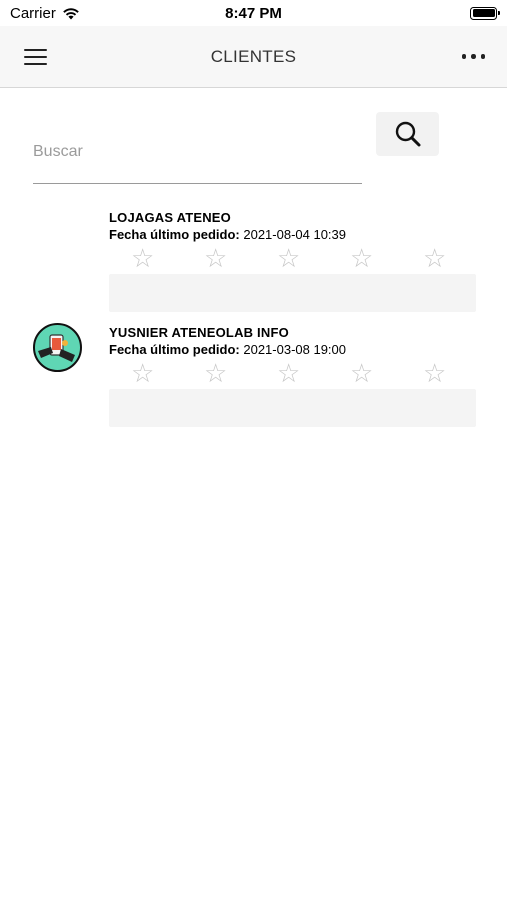 The image size is (507, 900). I want to click on last-order-value: 2021-03-08 19:00, so click(295, 349).